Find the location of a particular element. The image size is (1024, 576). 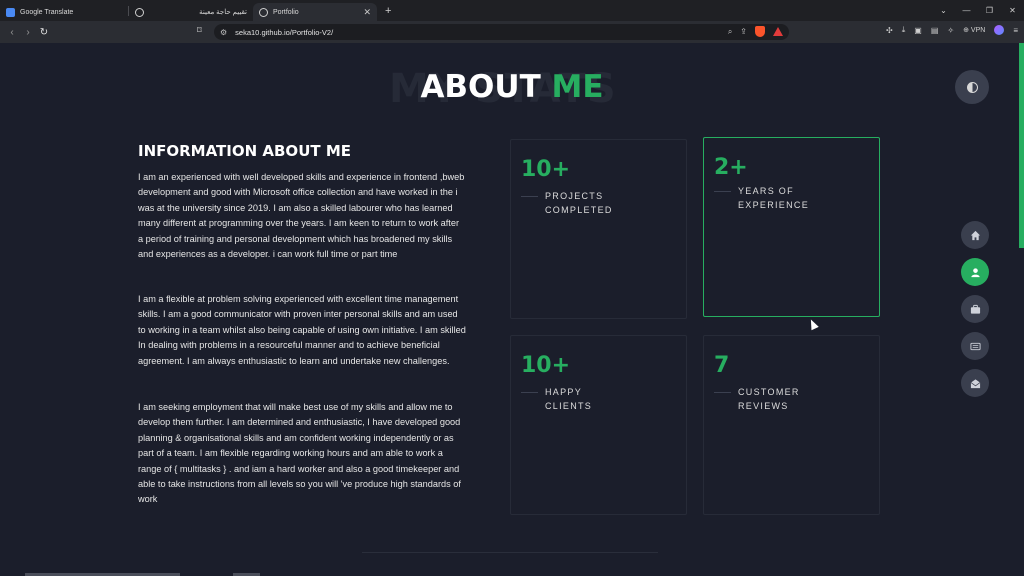

home-icon is located at coordinates (975, 235).